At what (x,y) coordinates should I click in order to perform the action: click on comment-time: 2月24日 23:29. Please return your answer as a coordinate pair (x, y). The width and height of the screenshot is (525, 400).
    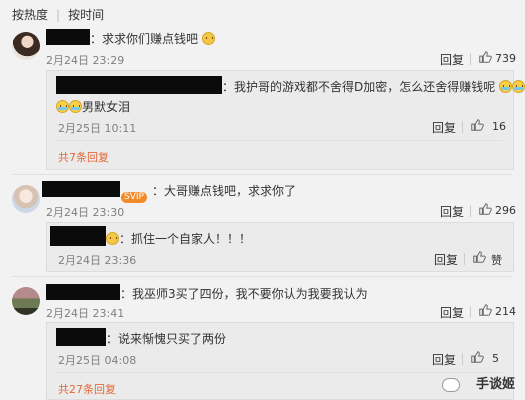
    Looking at the image, I should click on (85, 60).